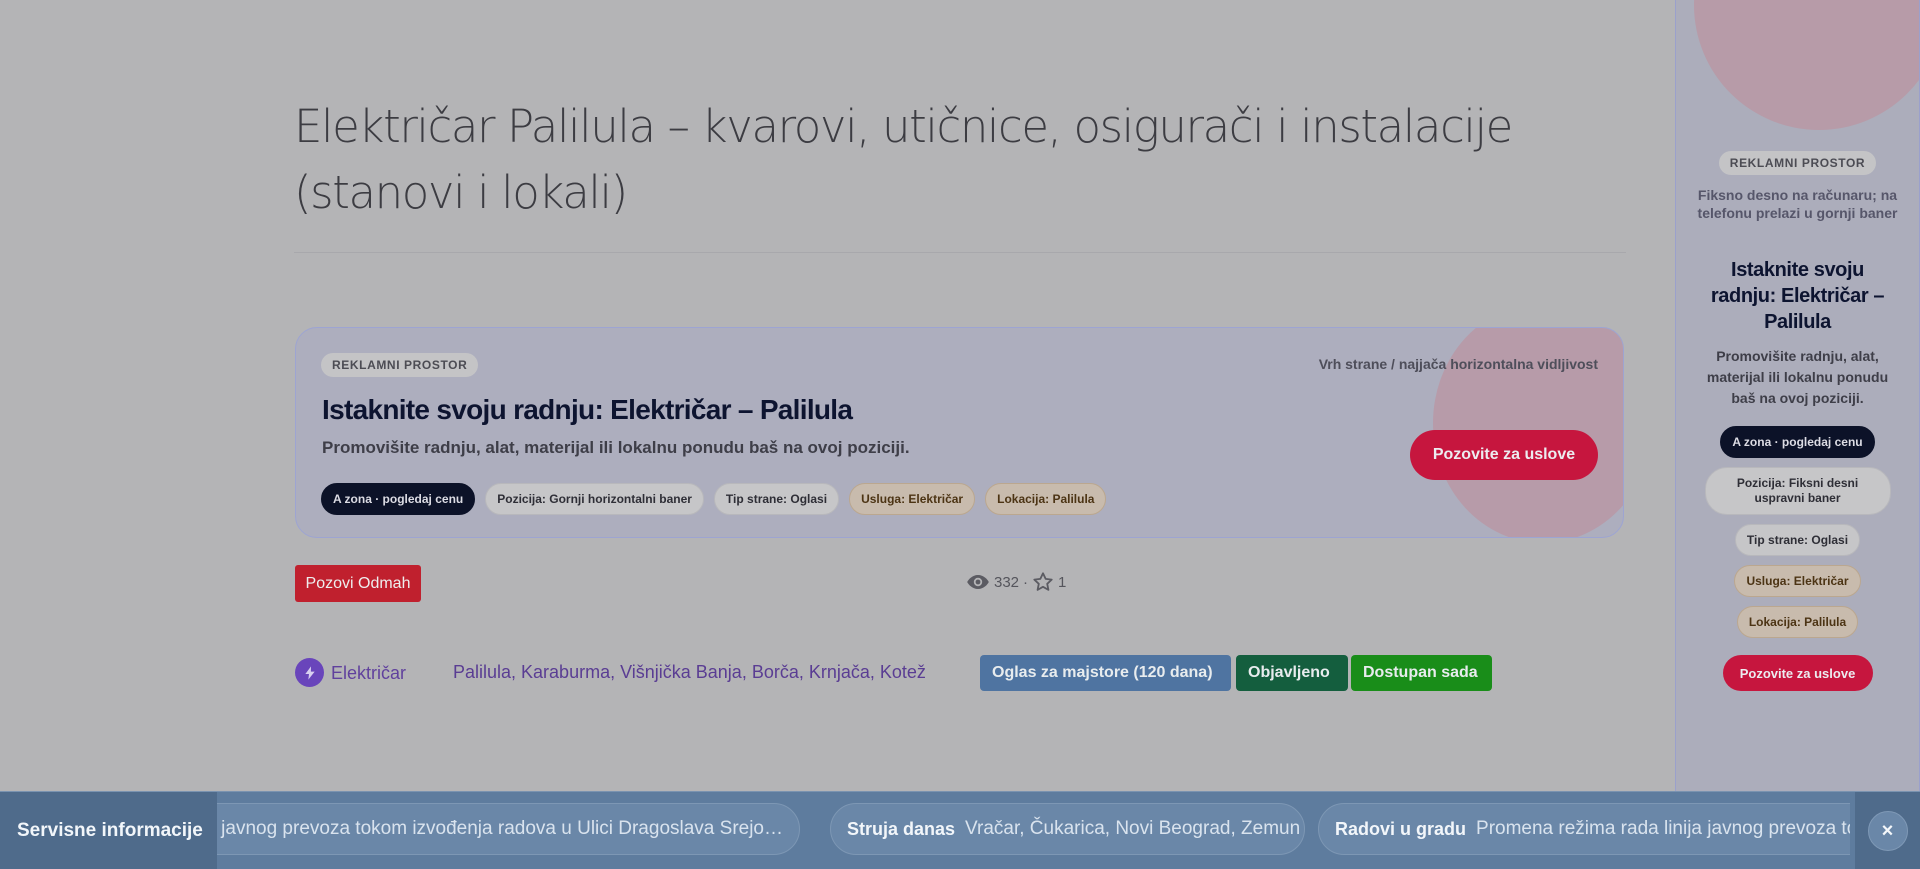 The width and height of the screenshot is (1920, 869). Describe the element at coordinates (1797, 491) in the screenshot. I see `side-chip-position: Pozicija: Fiksni desni uspravni baner` at that location.